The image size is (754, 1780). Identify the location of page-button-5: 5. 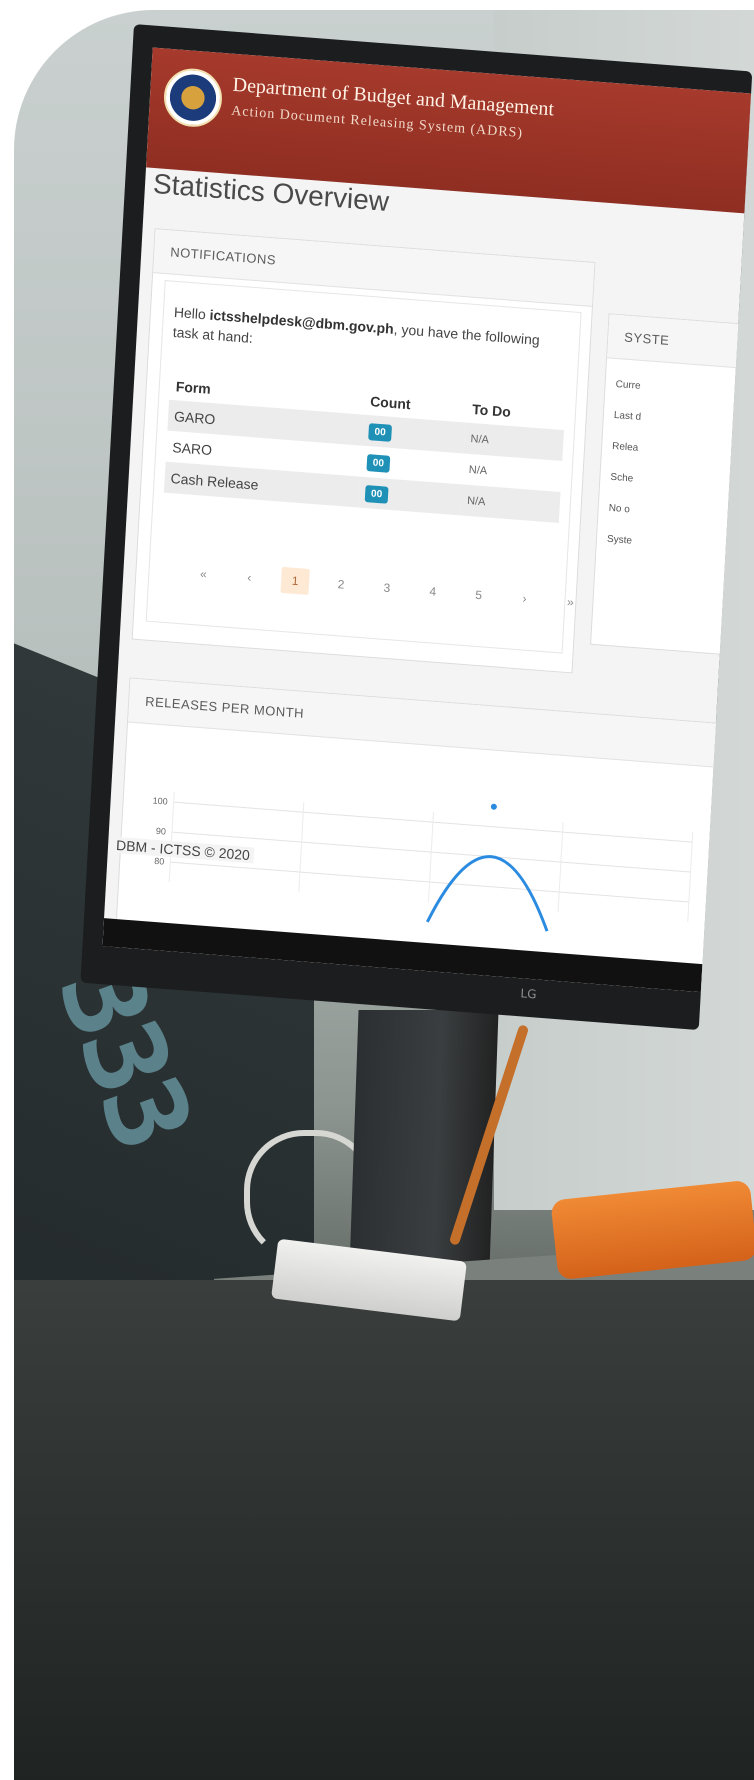
(478, 595).